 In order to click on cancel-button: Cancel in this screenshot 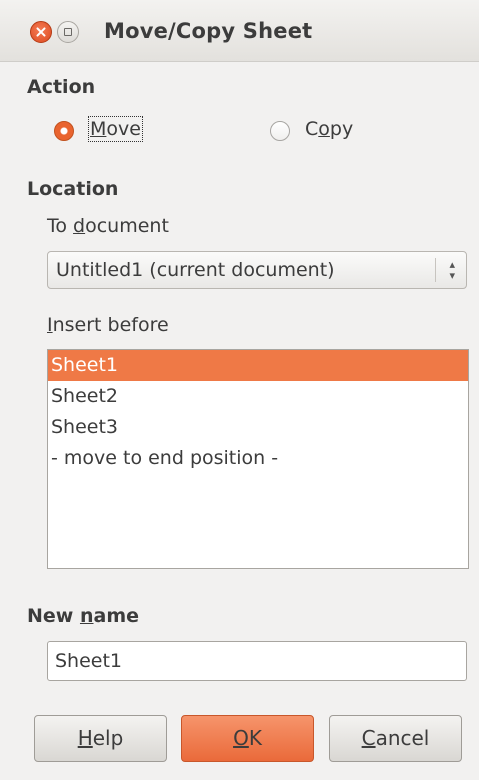, I will do `click(395, 738)`.